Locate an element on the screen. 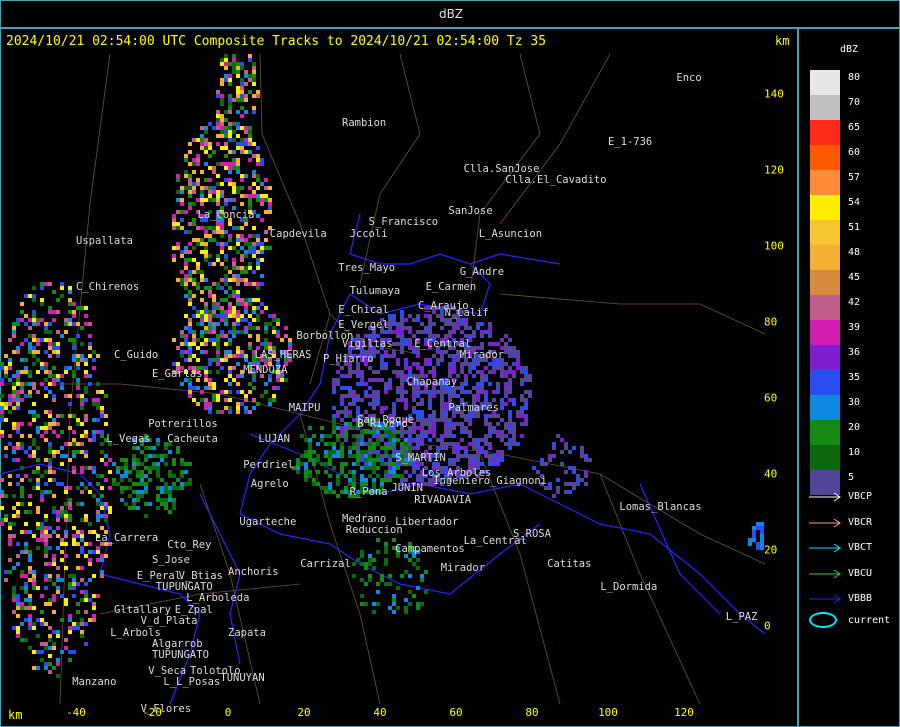 This screenshot has width=900, height=727. track-label: VBCT is located at coordinates (860, 547).